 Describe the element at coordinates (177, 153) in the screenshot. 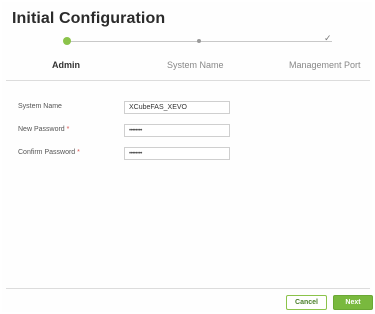

I see `confirm-password-input: ••••••••` at that location.